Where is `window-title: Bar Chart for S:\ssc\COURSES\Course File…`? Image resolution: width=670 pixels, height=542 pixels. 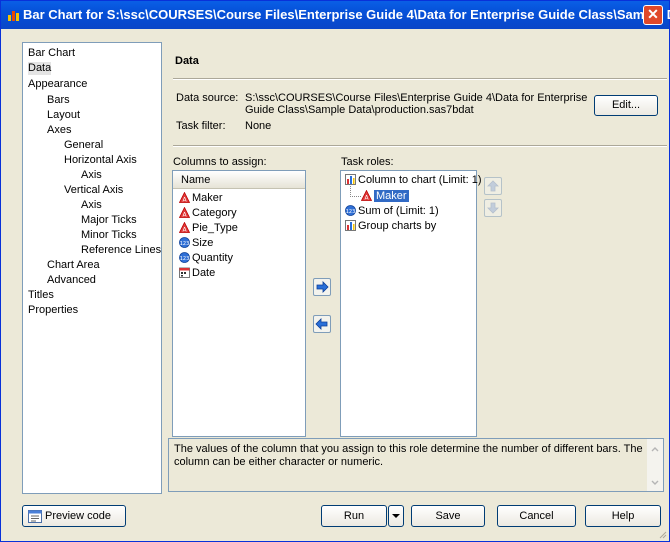
window-title: Bar Chart for S:\ssc\COURSES\Course File… is located at coordinates (346, 14).